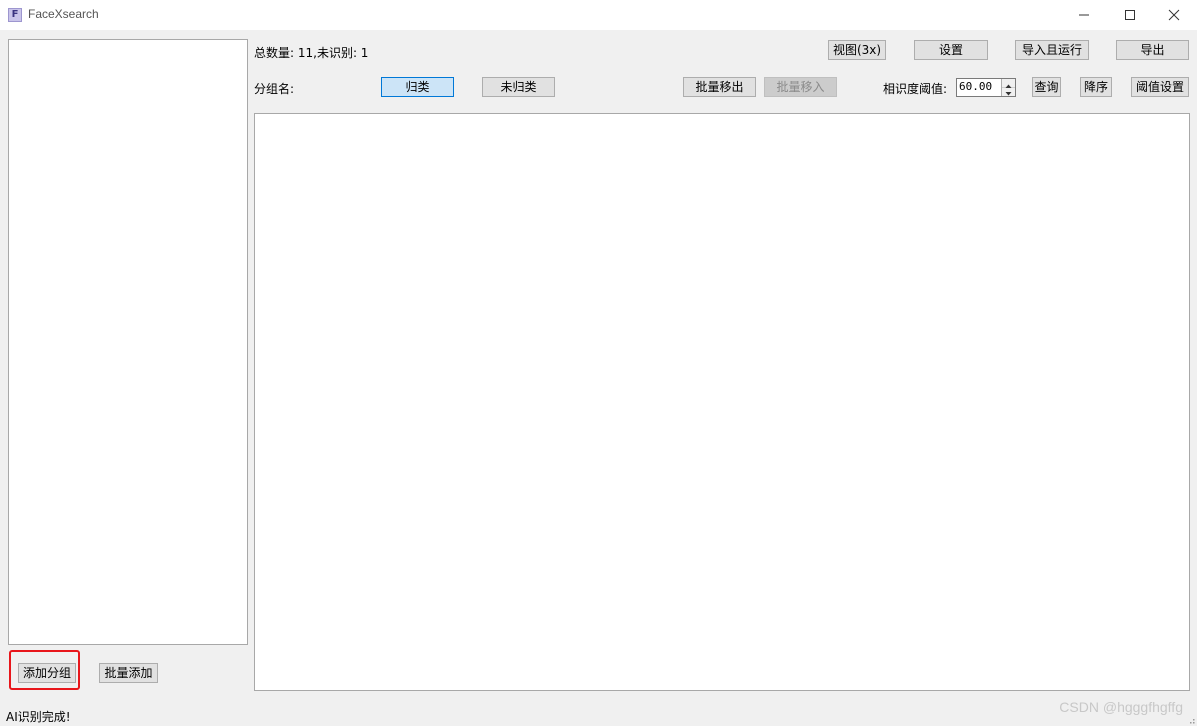  Describe the element at coordinates (951, 50) in the screenshot. I see `settings-button: 设置` at that location.